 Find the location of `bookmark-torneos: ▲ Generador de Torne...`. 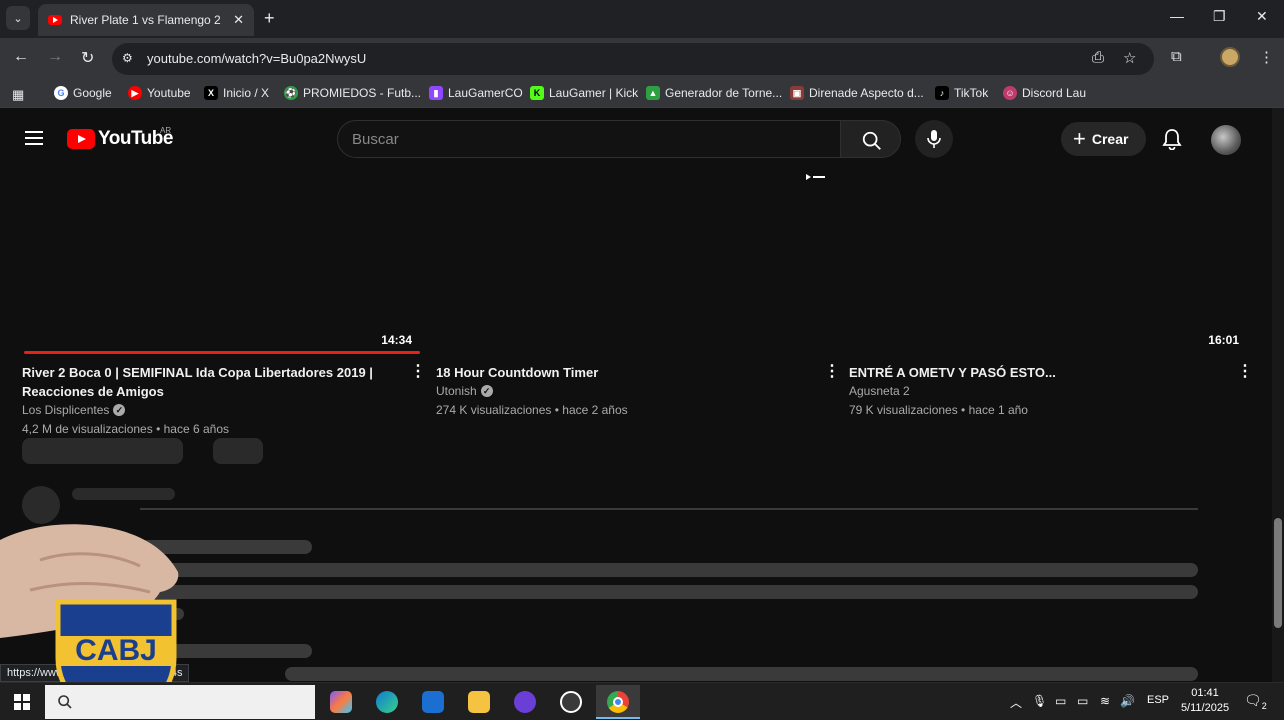

bookmark-torneos: ▲ Generador de Torne... is located at coordinates (714, 93).